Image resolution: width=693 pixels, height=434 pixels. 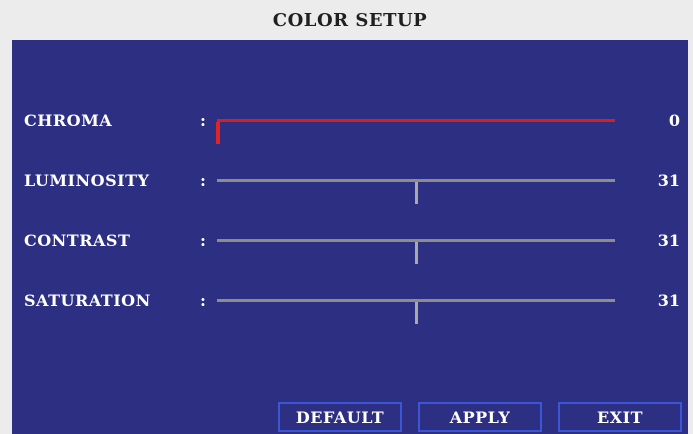 What do you see at coordinates (674, 120) in the screenshot?
I see `chroma-value: 0` at bounding box center [674, 120].